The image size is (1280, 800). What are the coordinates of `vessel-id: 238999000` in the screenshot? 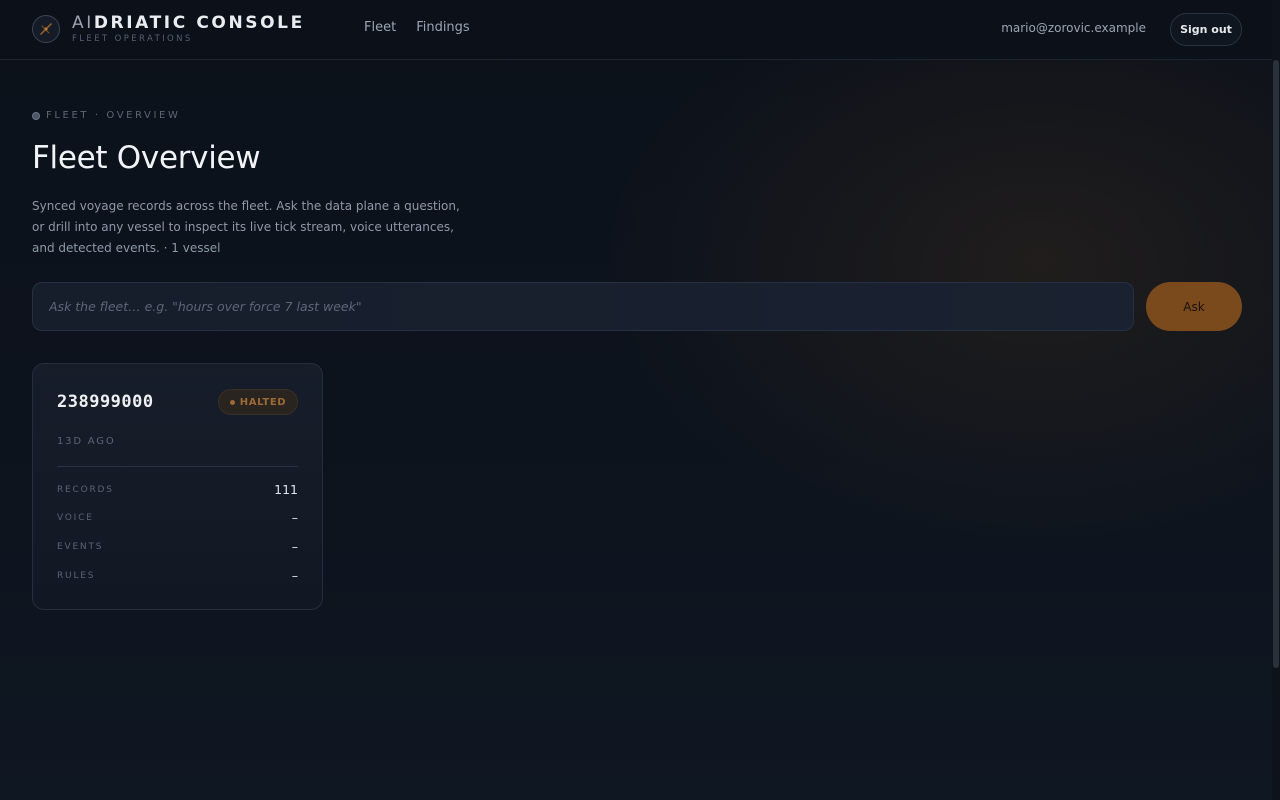 It's located at (105, 402).